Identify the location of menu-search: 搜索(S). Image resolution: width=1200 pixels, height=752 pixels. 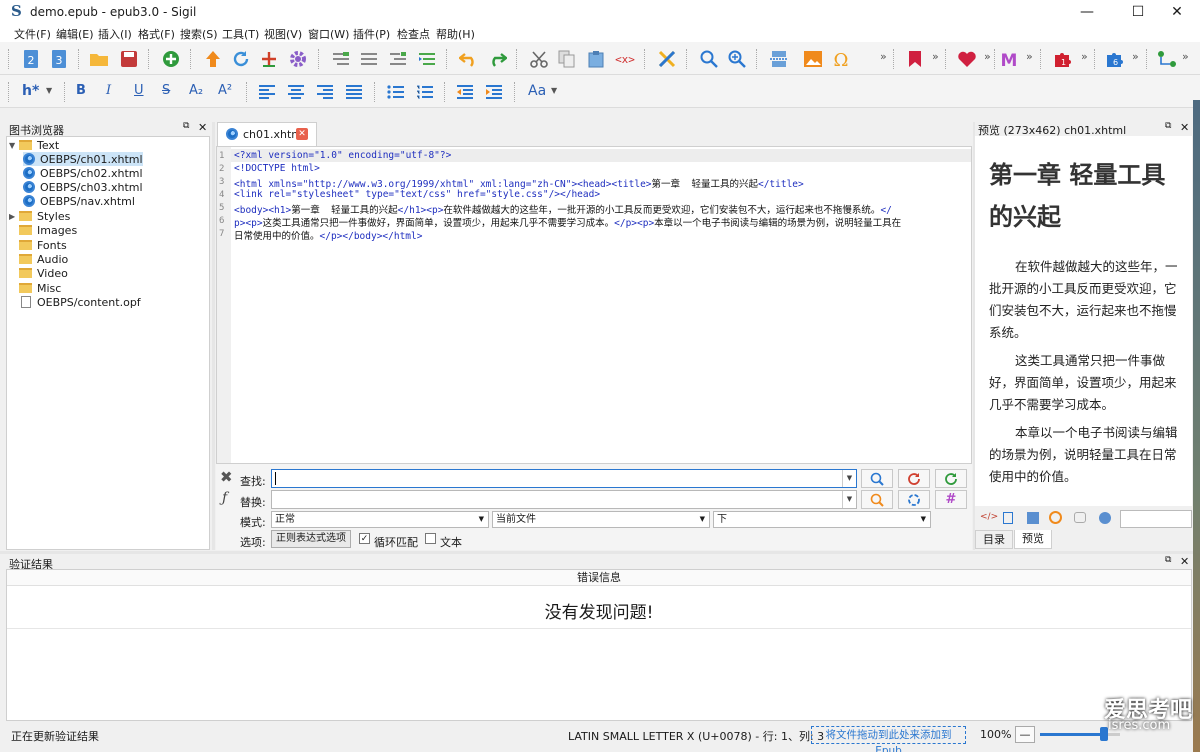
(199, 34).